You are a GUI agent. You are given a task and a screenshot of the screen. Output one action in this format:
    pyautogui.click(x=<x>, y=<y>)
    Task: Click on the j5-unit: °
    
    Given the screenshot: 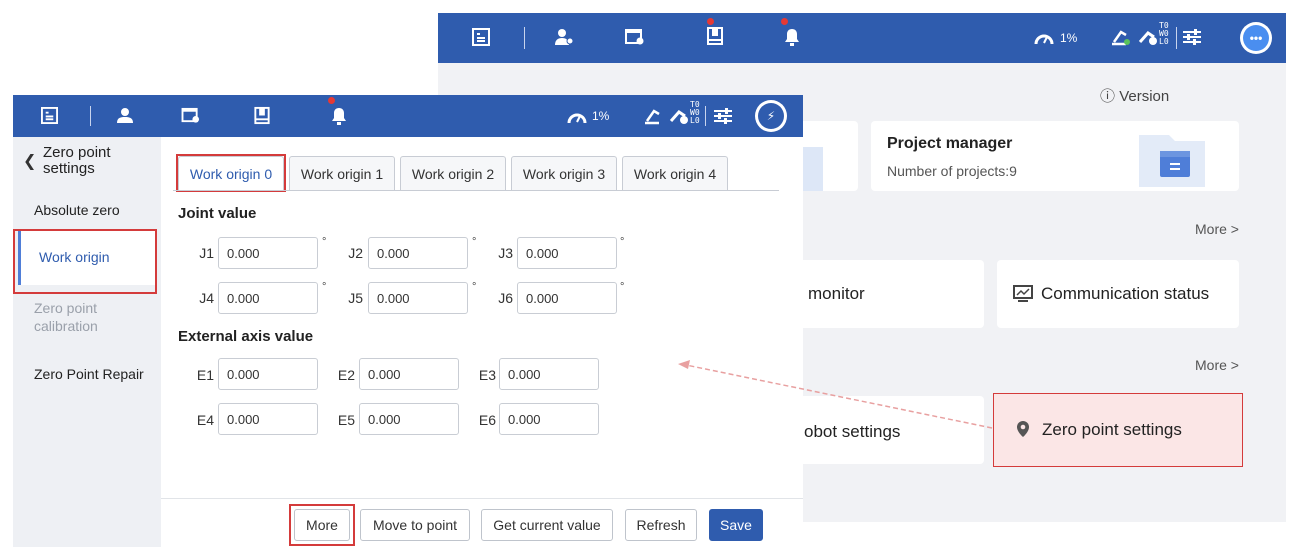 What is the action you would take?
    pyautogui.click(x=474, y=287)
    